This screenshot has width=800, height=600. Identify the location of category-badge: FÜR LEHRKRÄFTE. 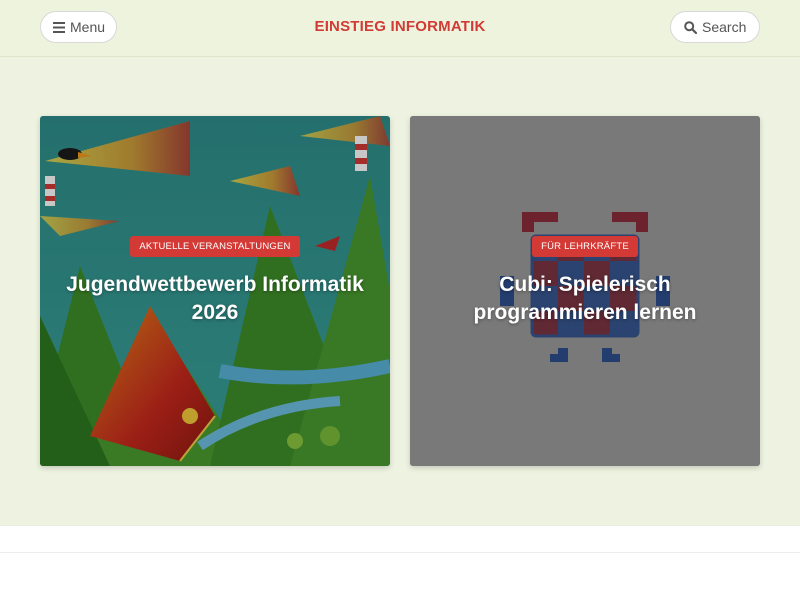
(585, 246).